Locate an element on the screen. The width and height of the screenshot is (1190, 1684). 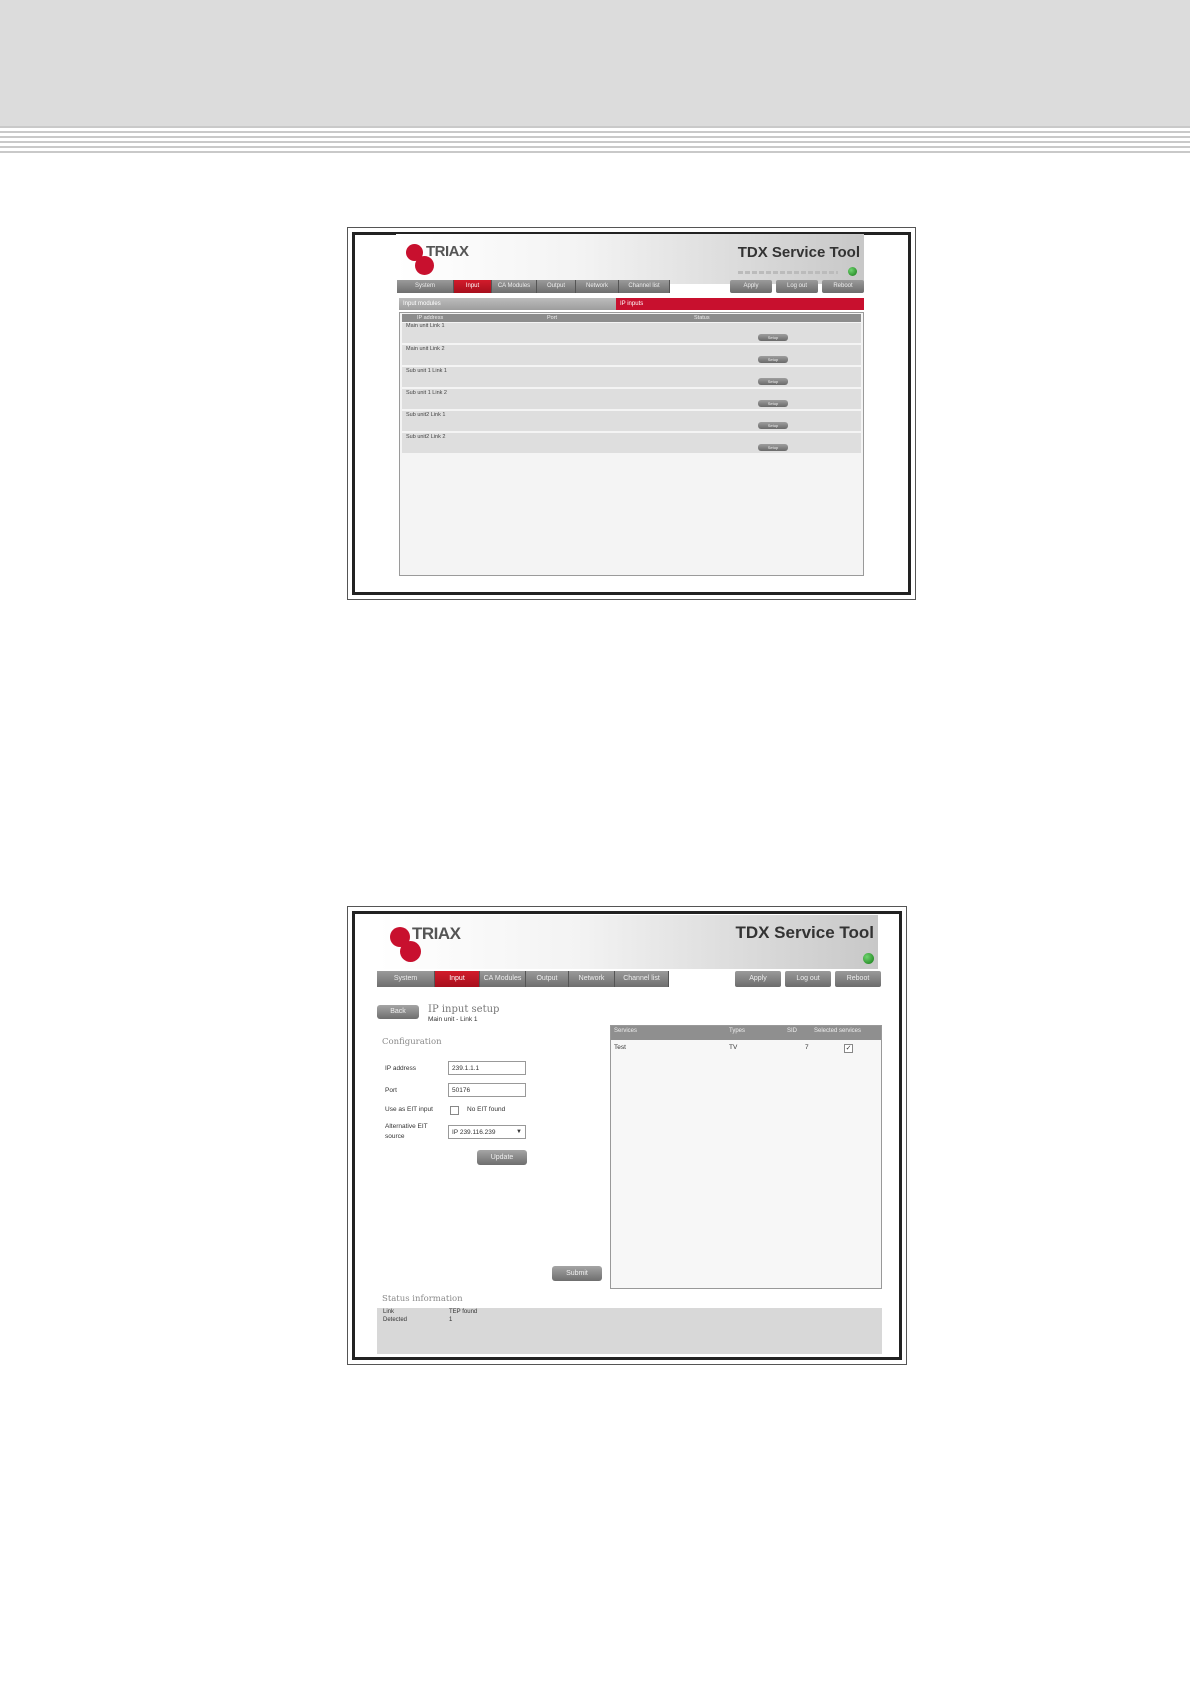
service-sid: 7 is located at coordinates (807, 1047).